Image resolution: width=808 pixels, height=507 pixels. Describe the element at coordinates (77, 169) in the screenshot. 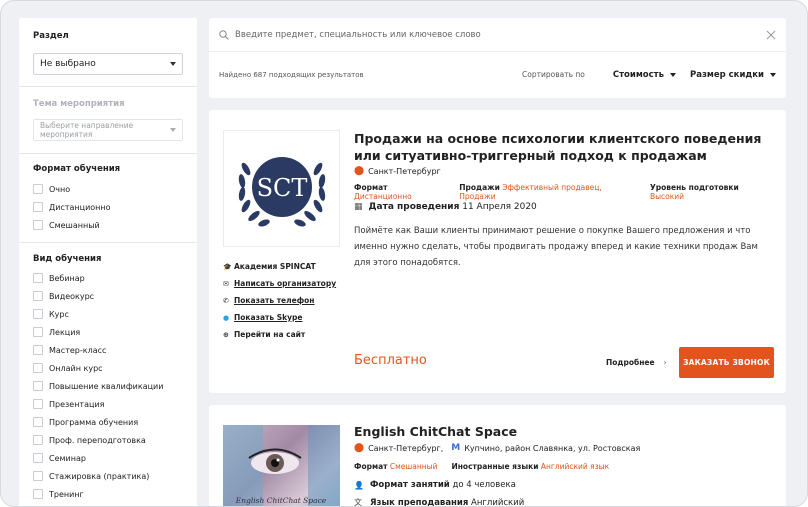

I see `format-filter-label: Формат обучения` at that location.